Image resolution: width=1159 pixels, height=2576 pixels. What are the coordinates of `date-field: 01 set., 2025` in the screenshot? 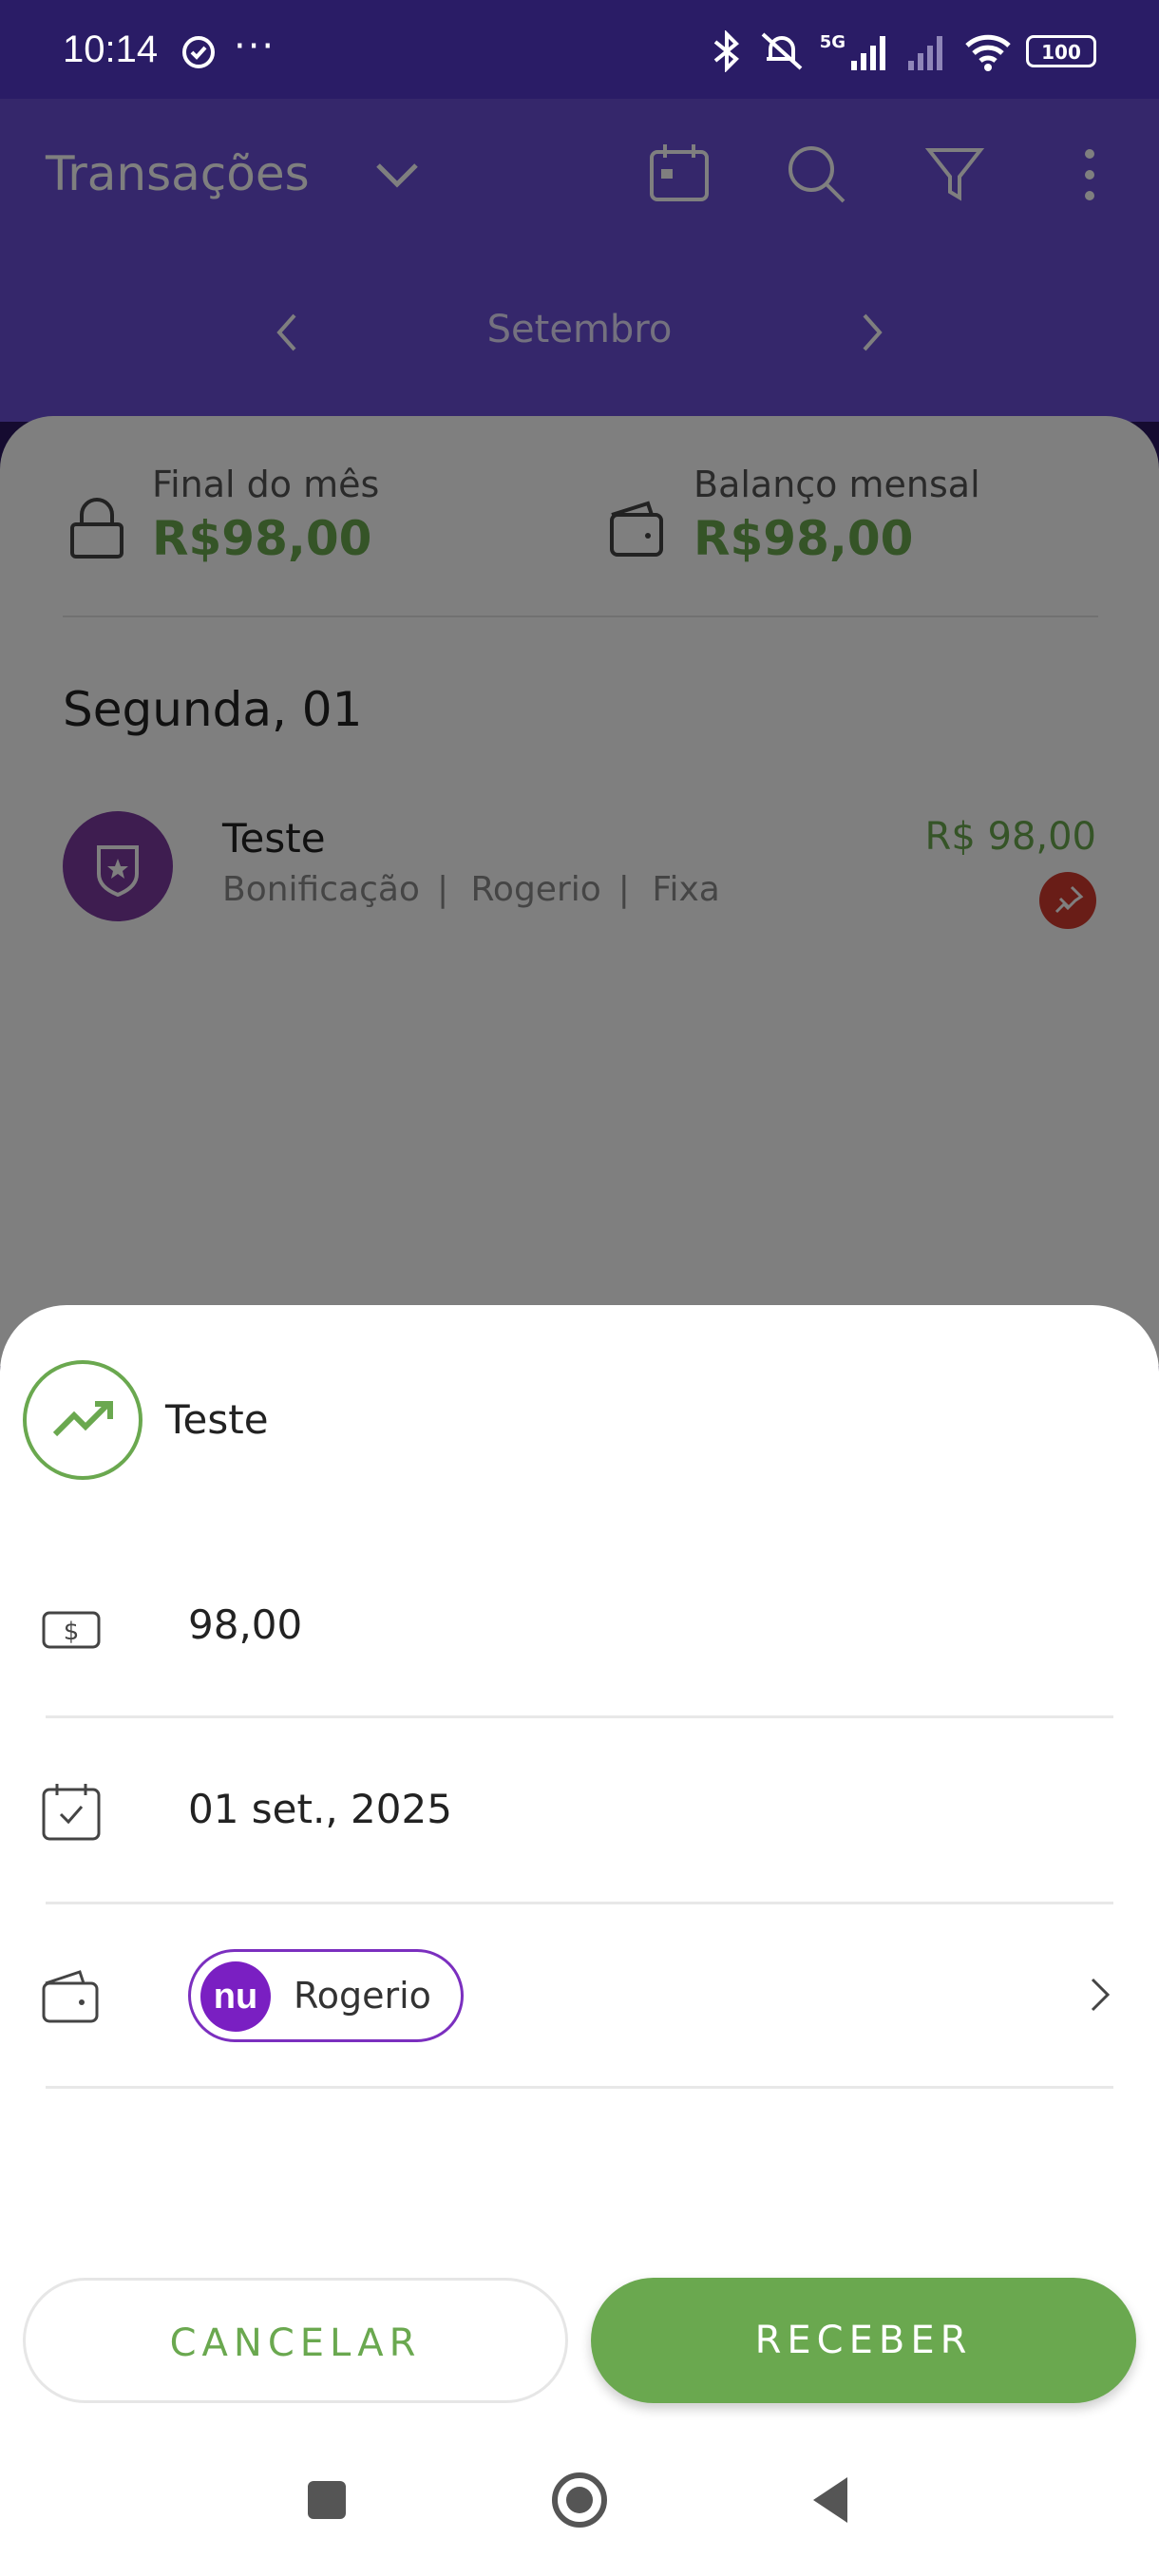 It's located at (320, 1809).